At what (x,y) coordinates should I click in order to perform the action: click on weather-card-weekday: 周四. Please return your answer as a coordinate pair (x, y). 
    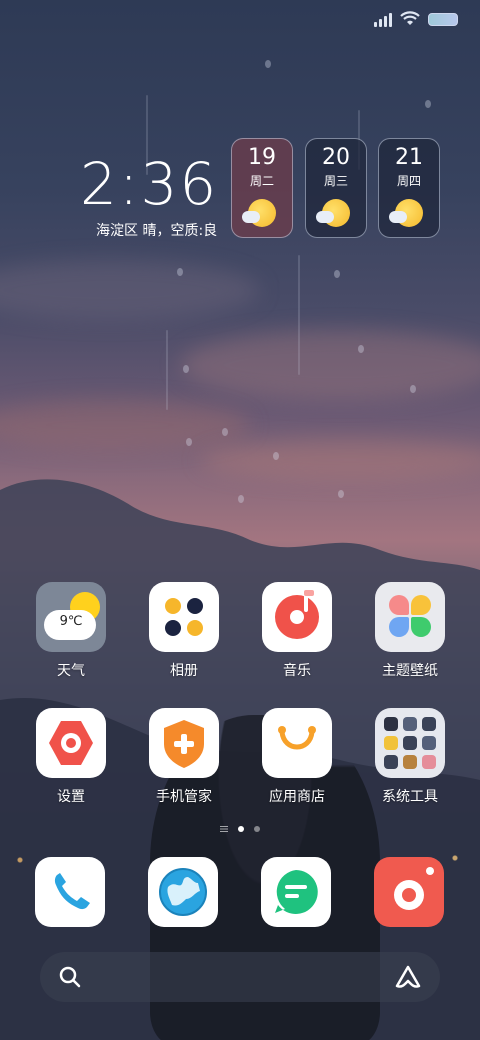
    Looking at the image, I should click on (408, 181).